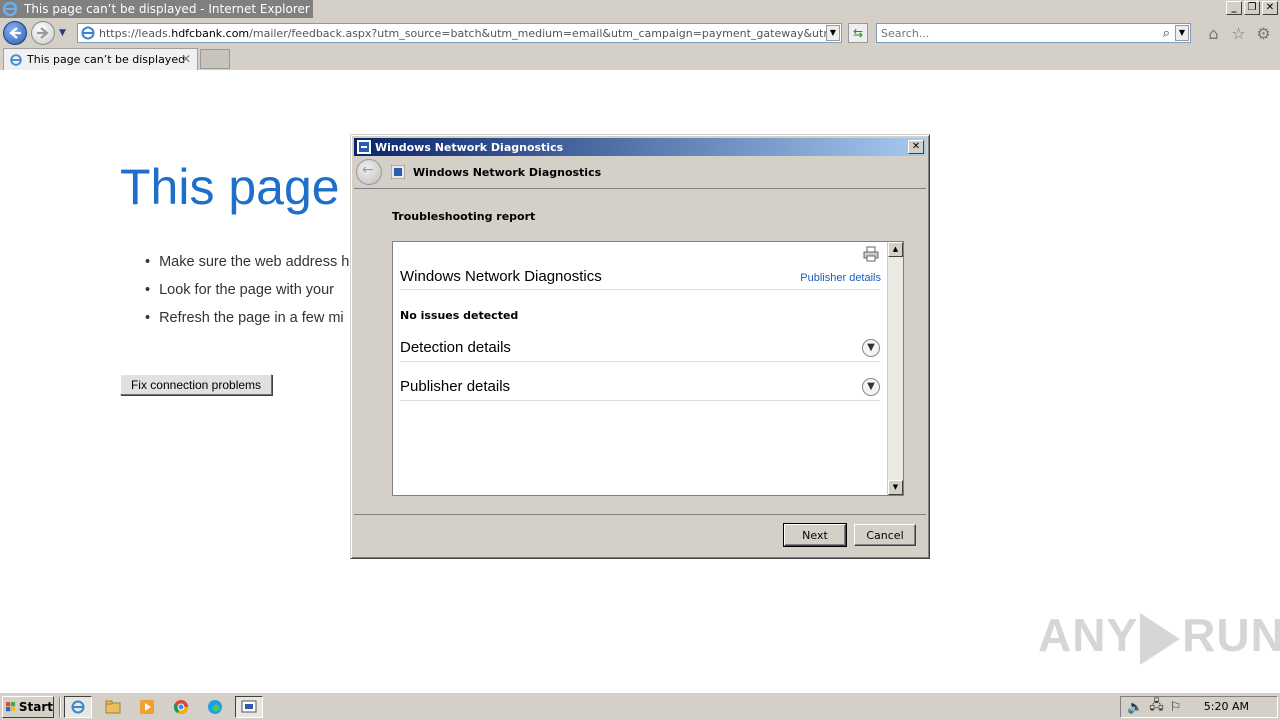  I want to click on close-button: ✕, so click(1270, 8).